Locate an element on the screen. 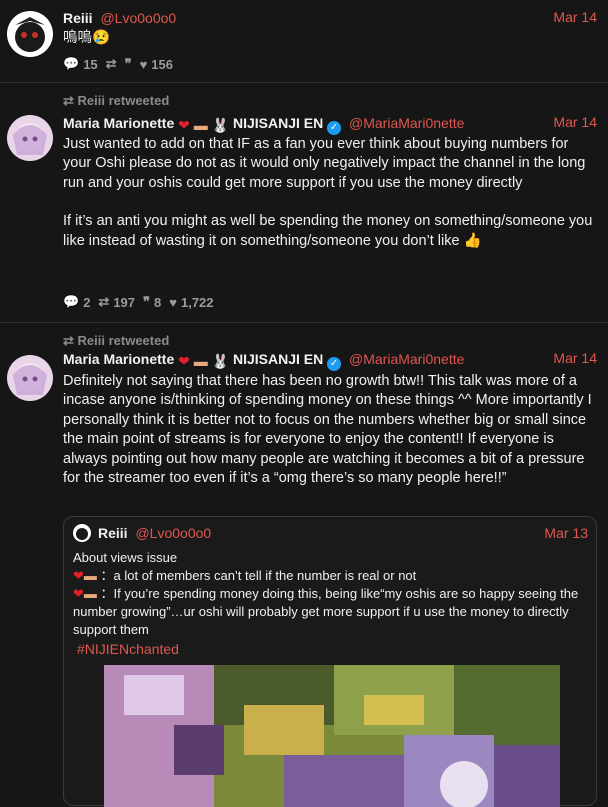 Image resolution: width=608 pixels, height=807 pixels. tweet-header: Reiii @Lvo0o0o0 is located at coordinates (330, 18).